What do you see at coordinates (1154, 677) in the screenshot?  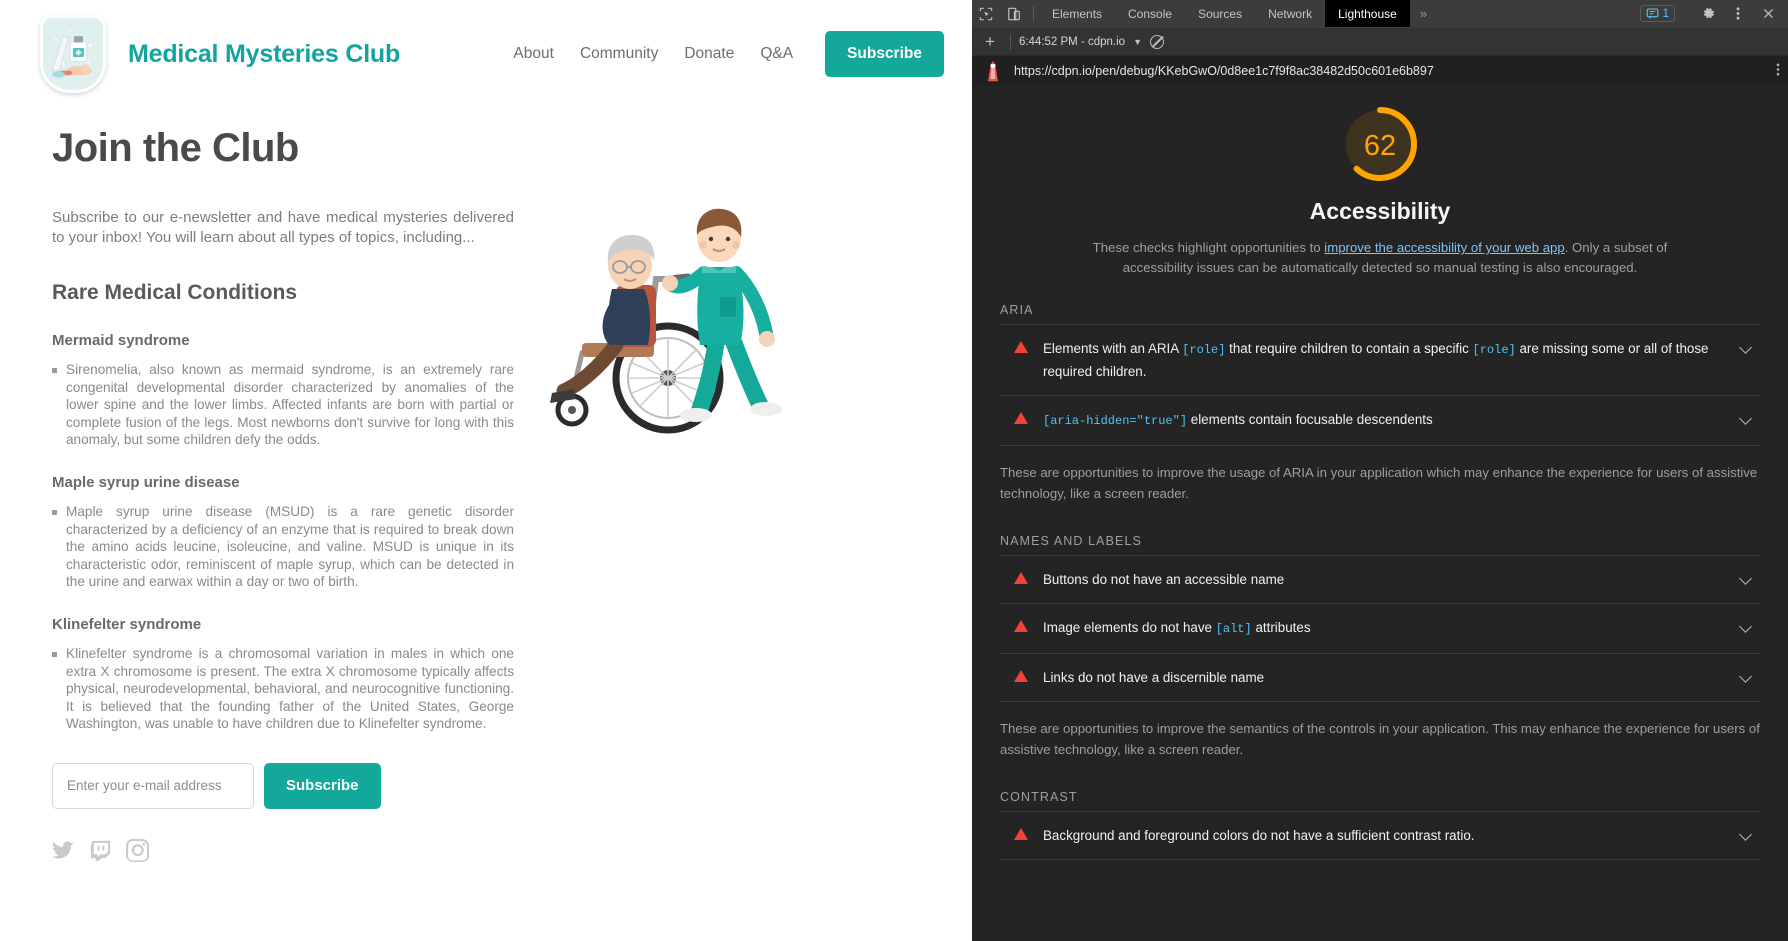 I see `audit-title: Links do not have a discernible name` at bounding box center [1154, 677].